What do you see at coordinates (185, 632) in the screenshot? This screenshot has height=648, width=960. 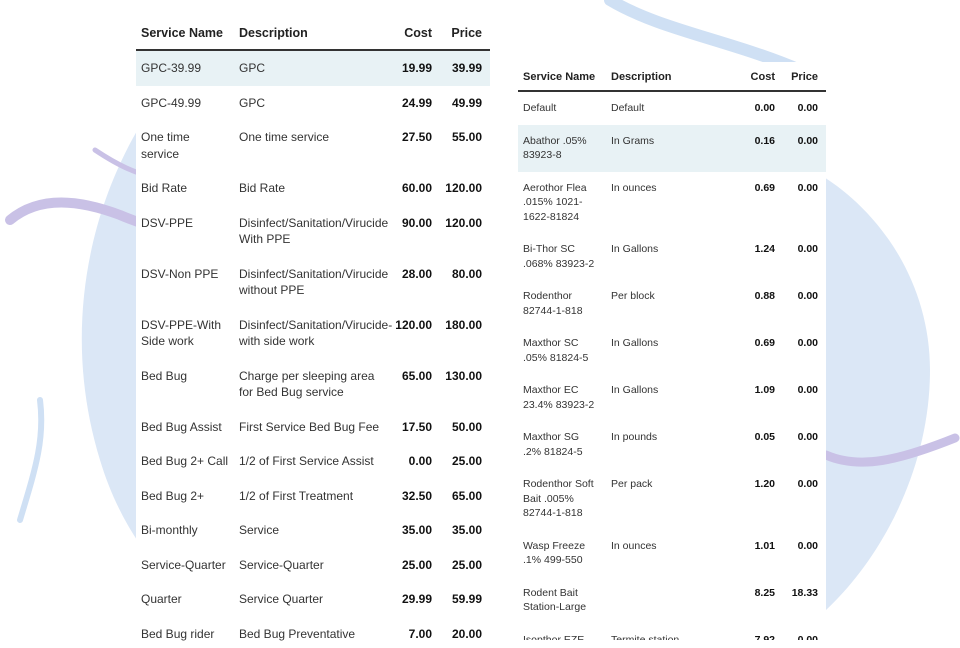 I see `cell-service-name: Bed Bug rider` at bounding box center [185, 632].